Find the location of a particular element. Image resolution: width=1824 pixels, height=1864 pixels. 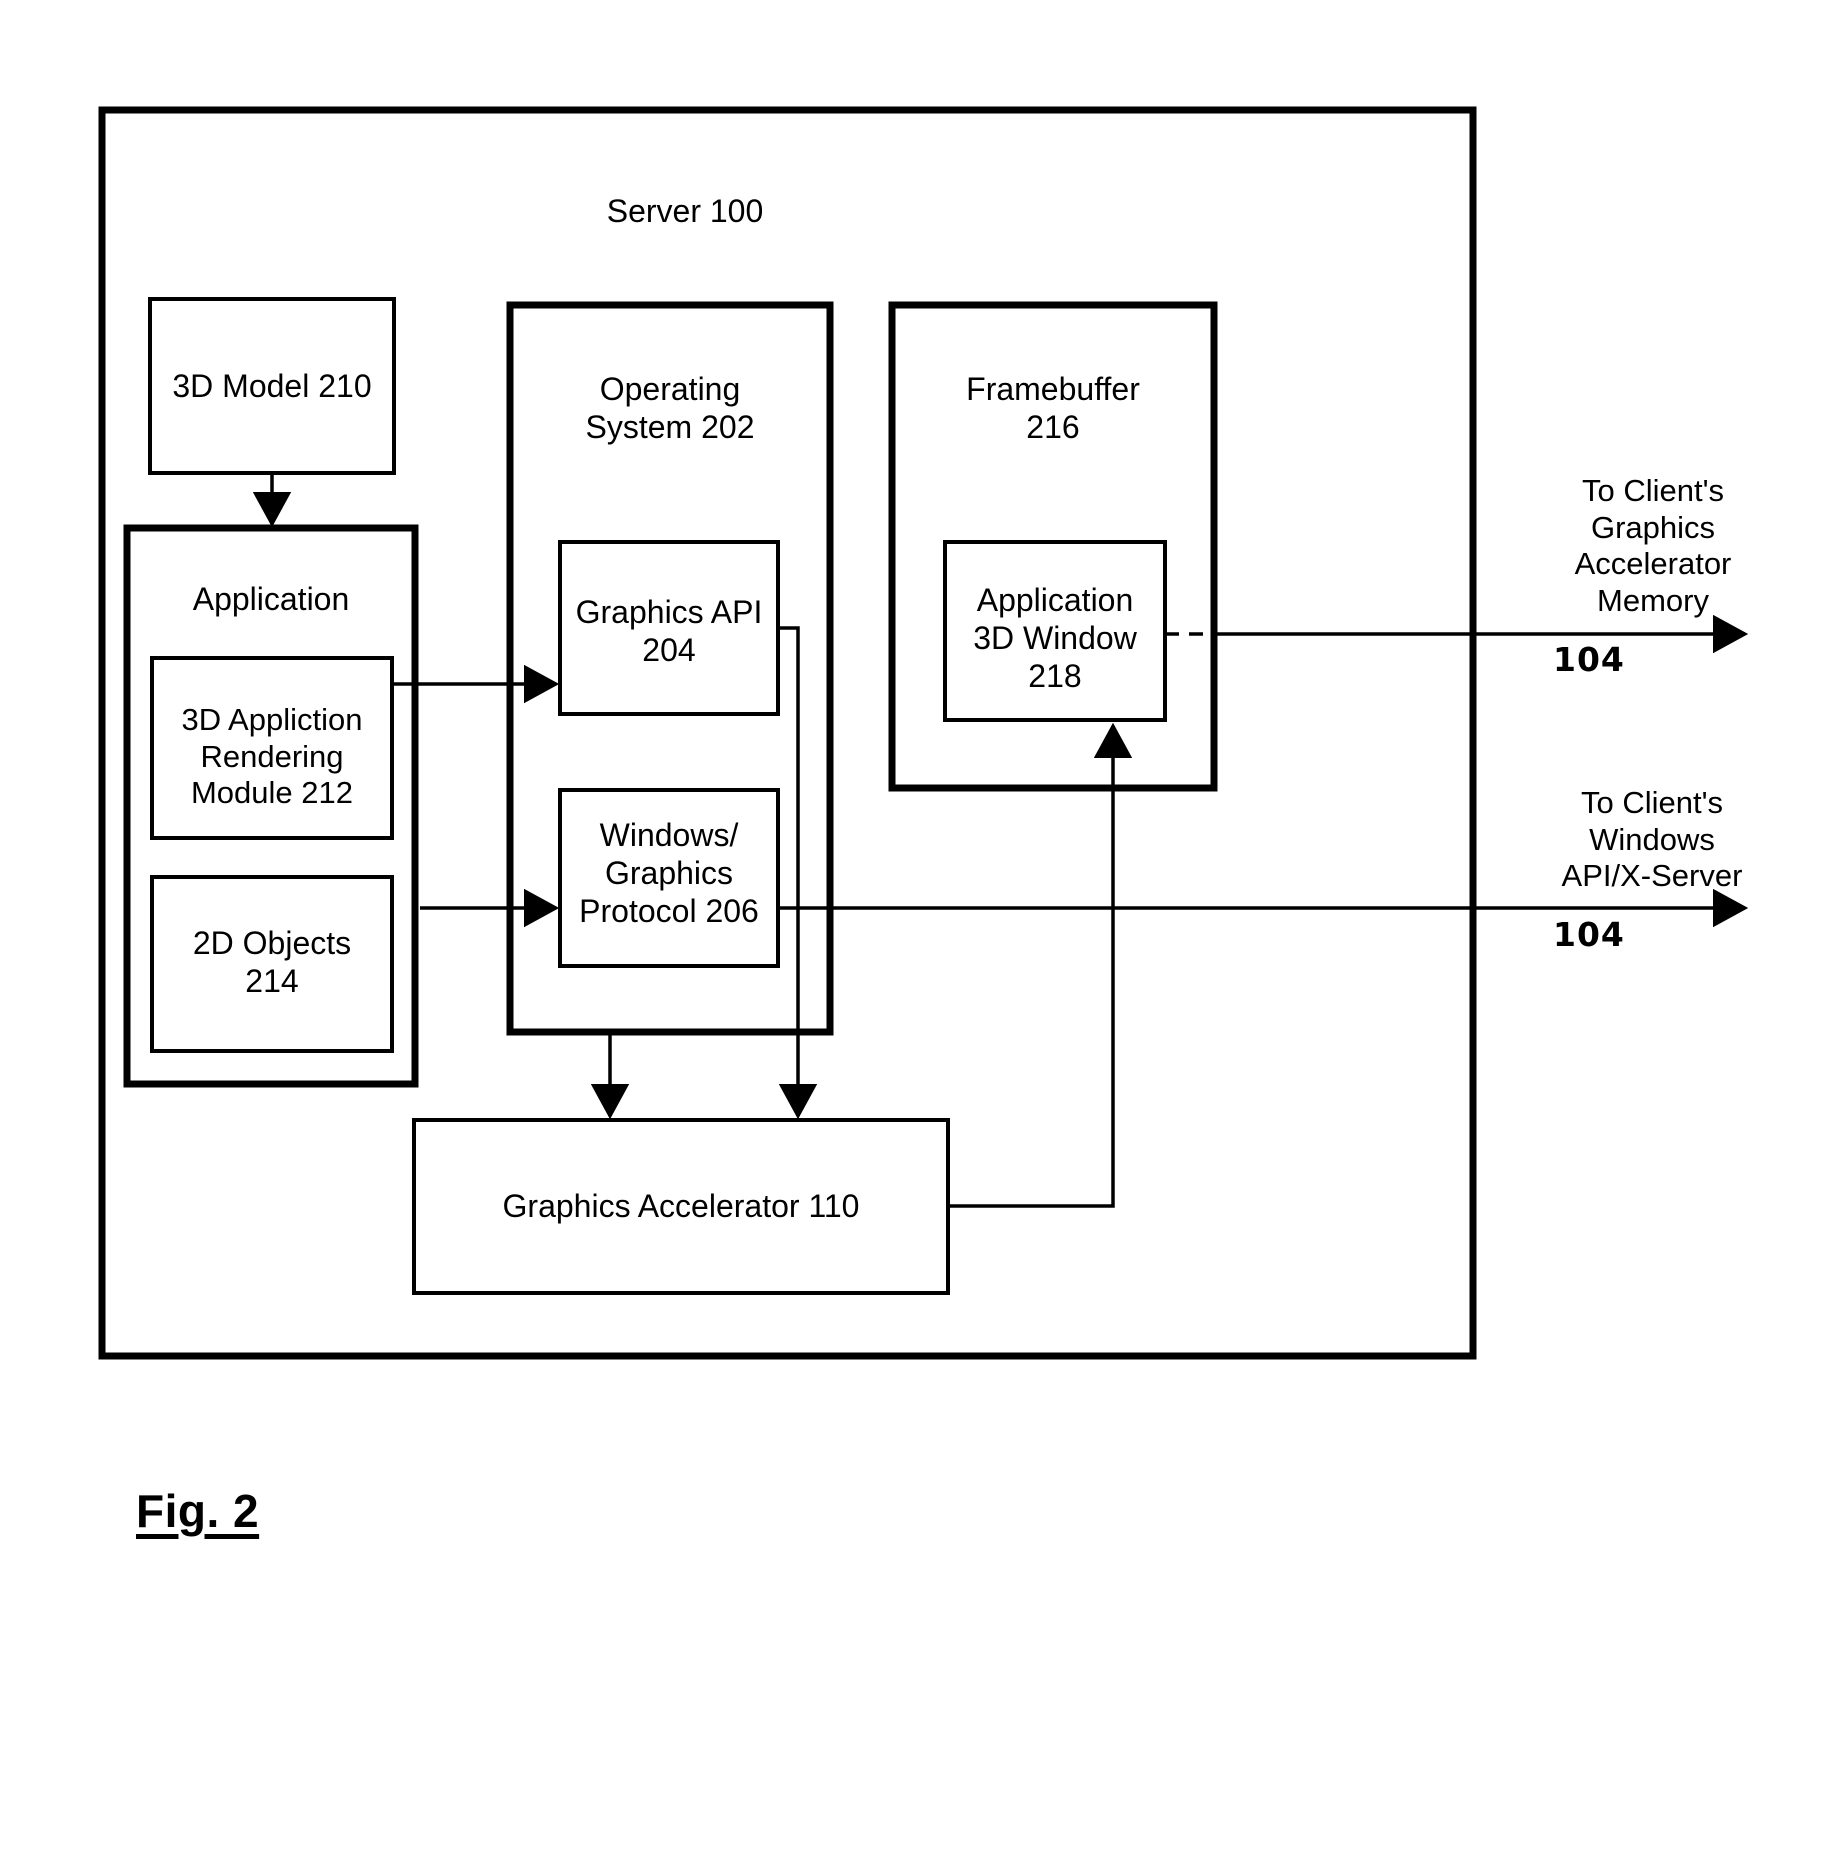

windows-protocol-box-outline is located at coordinates (669, 878).